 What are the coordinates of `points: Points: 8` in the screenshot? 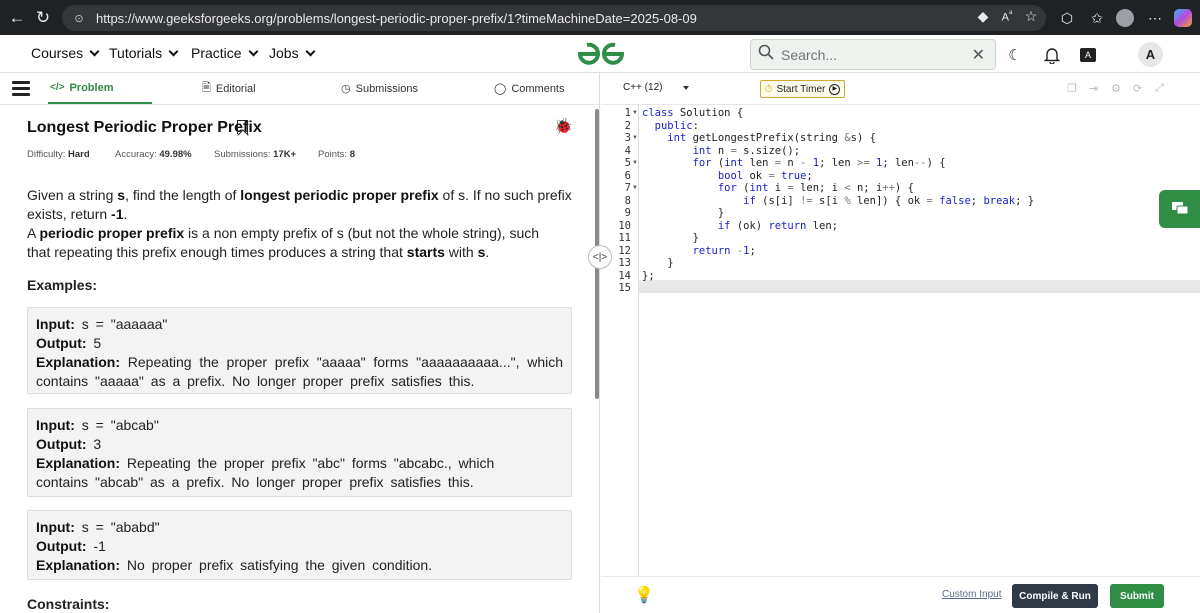 It's located at (336, 154).